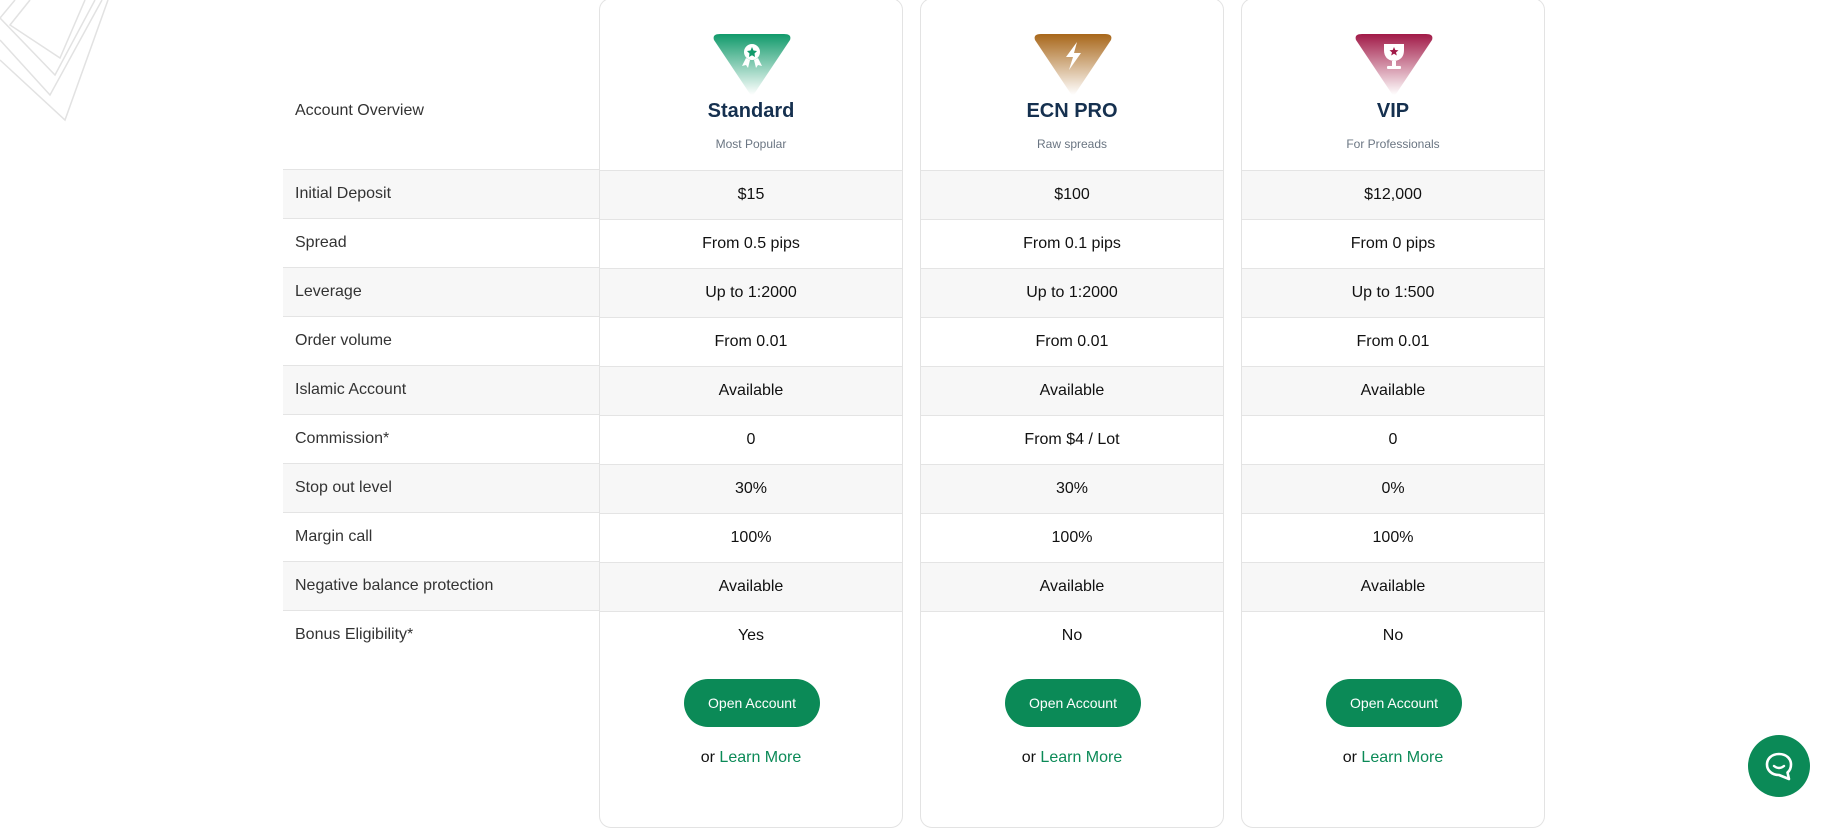 The image size is (1830, 828). I want to click on label-leverage: Leverage, so click(441, 291).